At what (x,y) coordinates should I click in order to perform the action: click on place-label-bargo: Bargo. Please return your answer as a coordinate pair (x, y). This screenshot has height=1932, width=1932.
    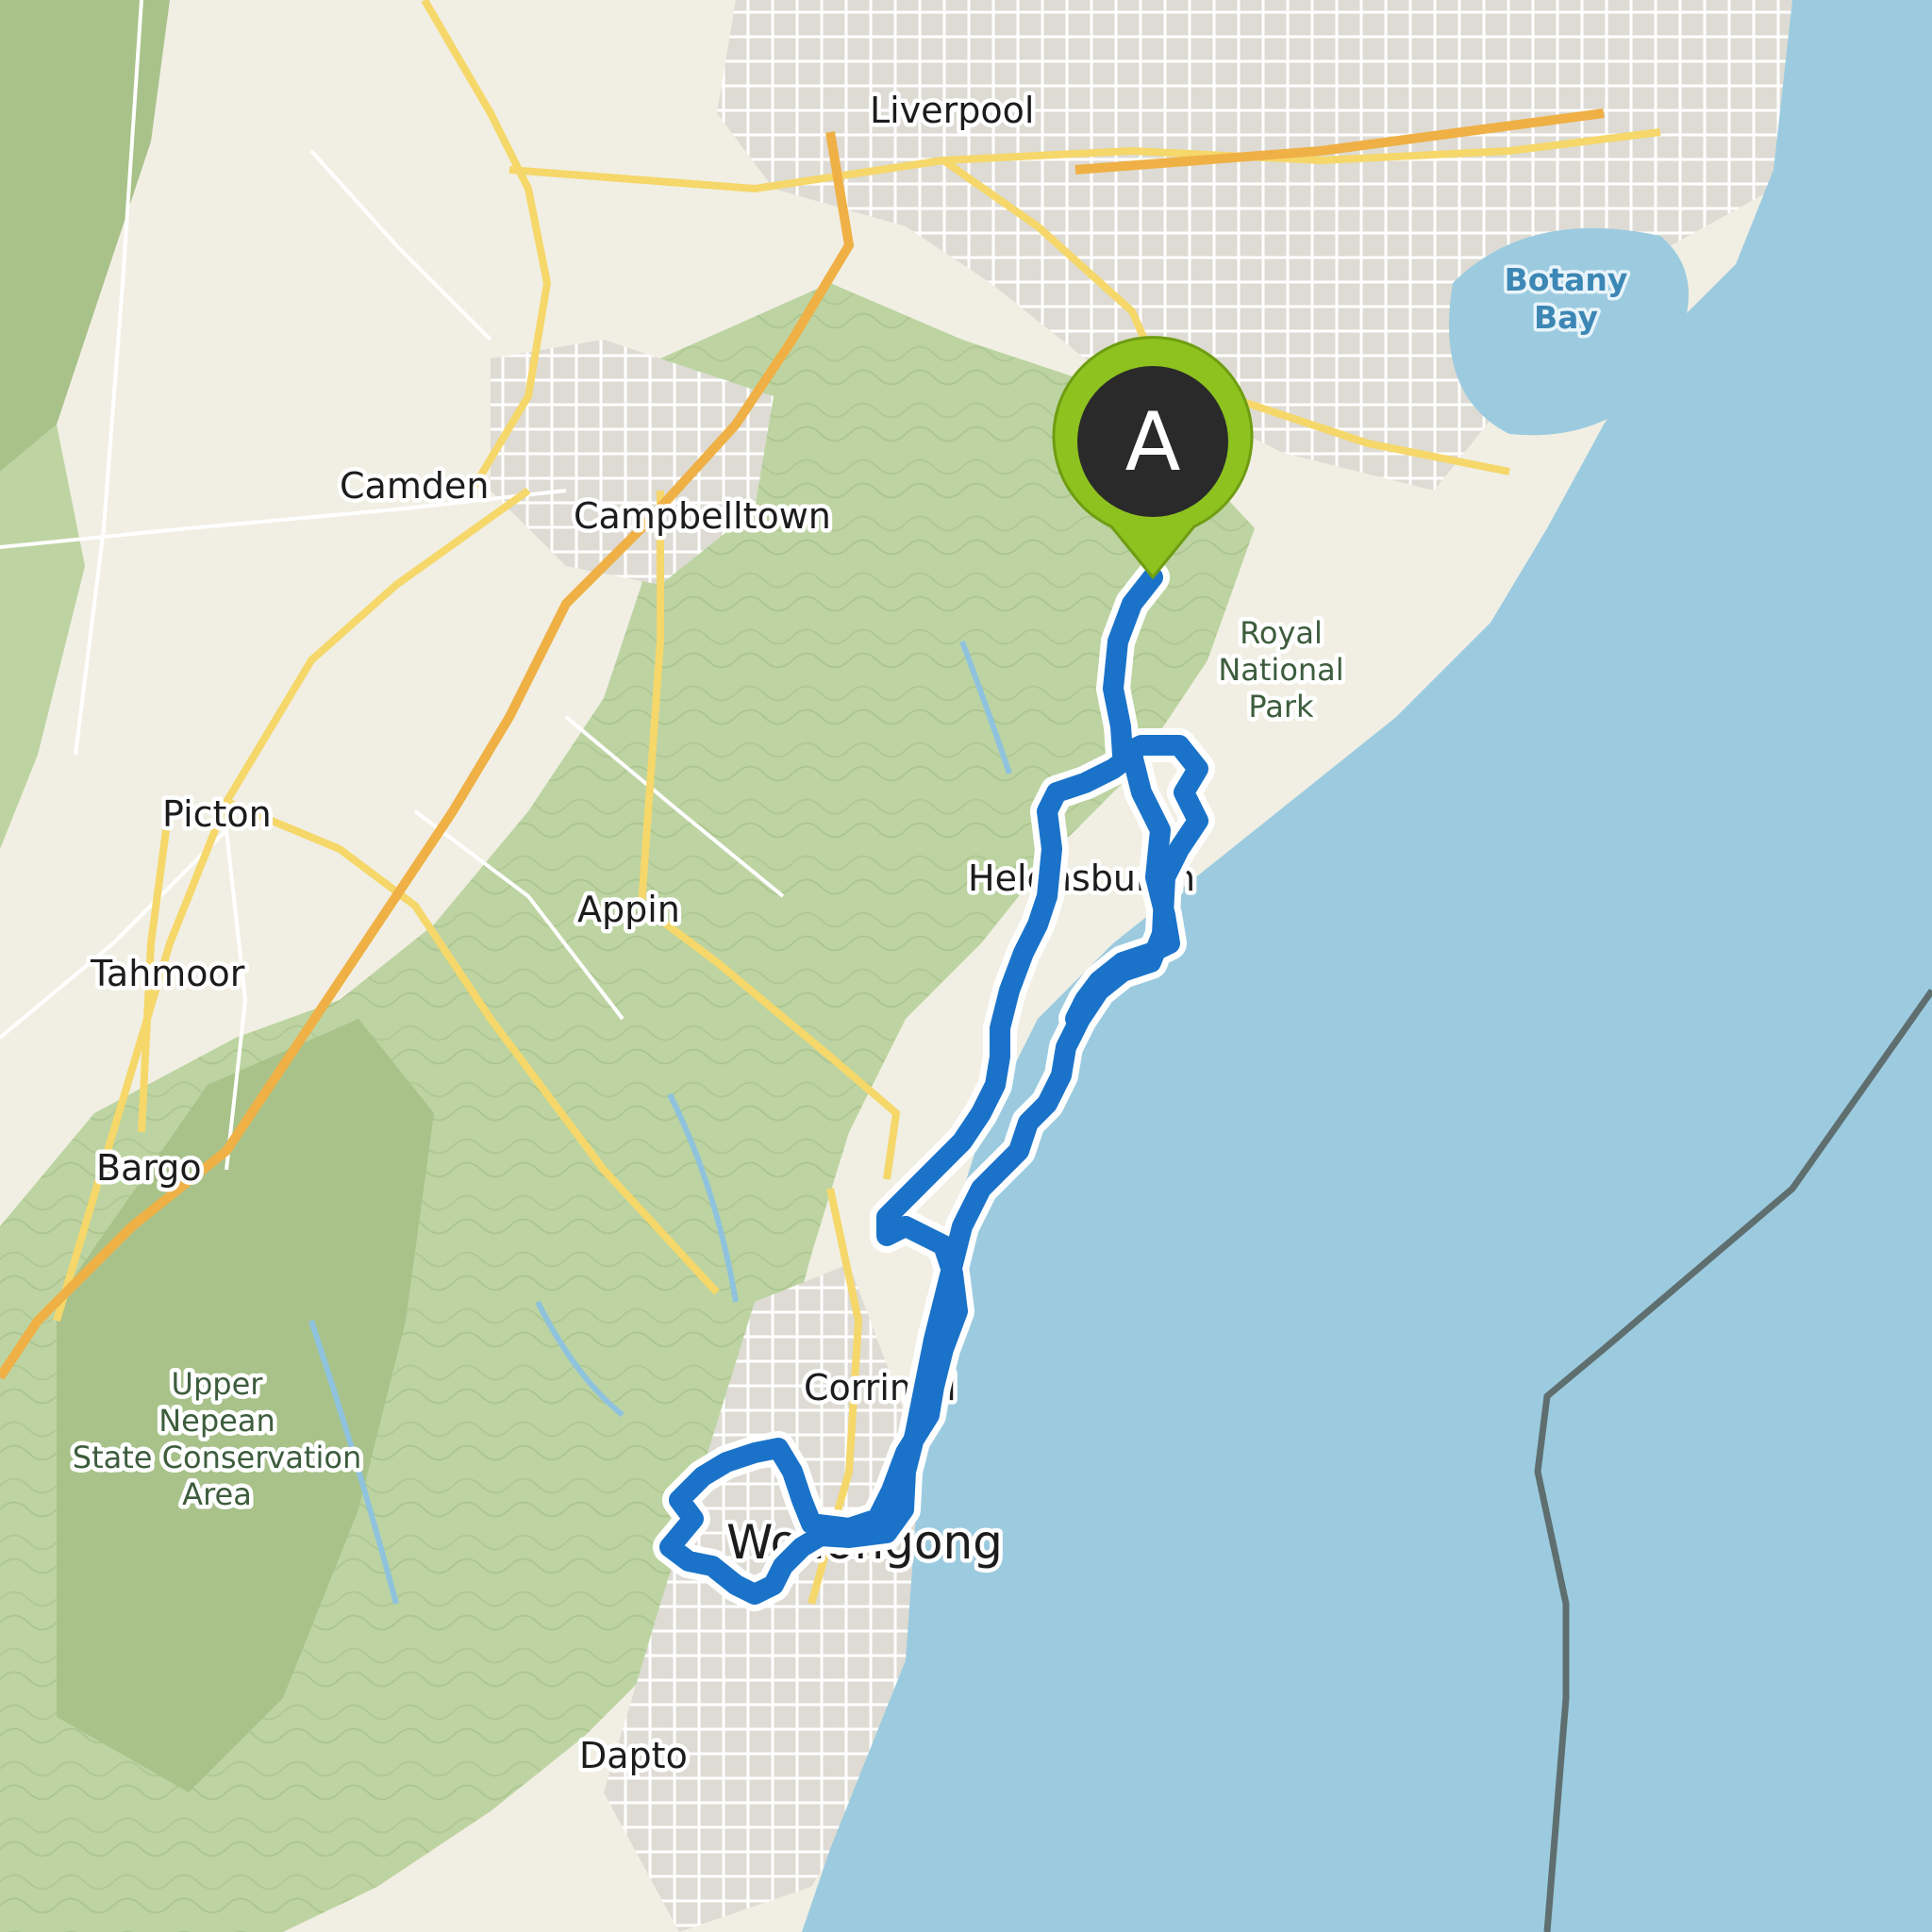
    Looking at the image, I should click on (149, 1168).